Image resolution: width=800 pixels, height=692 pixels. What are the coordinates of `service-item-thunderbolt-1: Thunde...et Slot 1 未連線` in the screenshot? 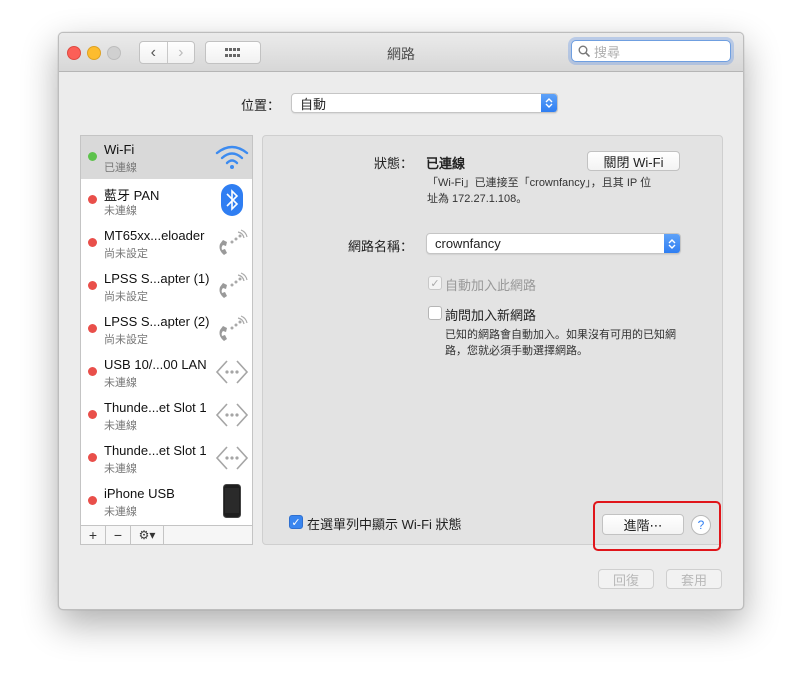 It's located at (166, 415).